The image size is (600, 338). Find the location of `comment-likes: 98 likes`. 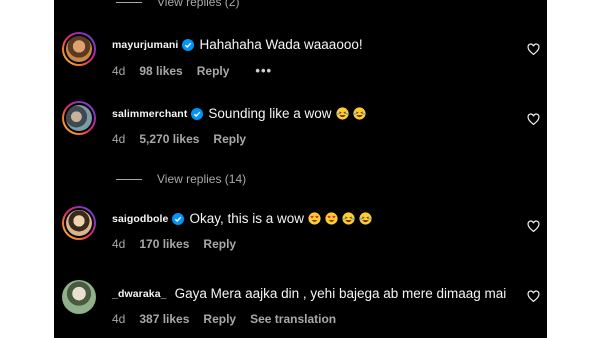

comment-likes: 98 likes is located at coordinates (160, 71).